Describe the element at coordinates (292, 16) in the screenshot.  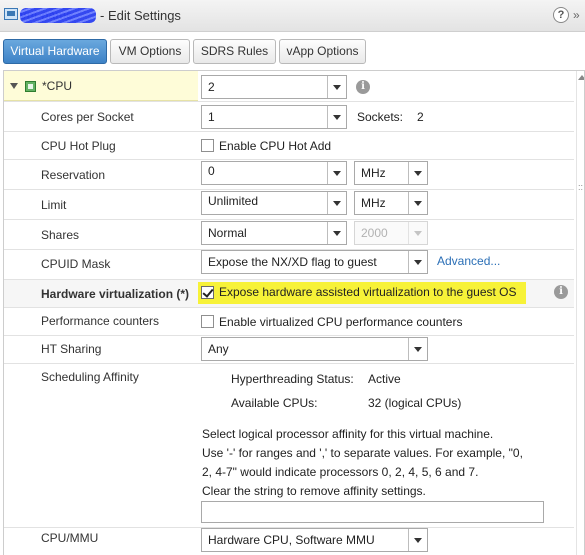
I see `title-bar: vm-name - Edit Settings ? »` at that location.